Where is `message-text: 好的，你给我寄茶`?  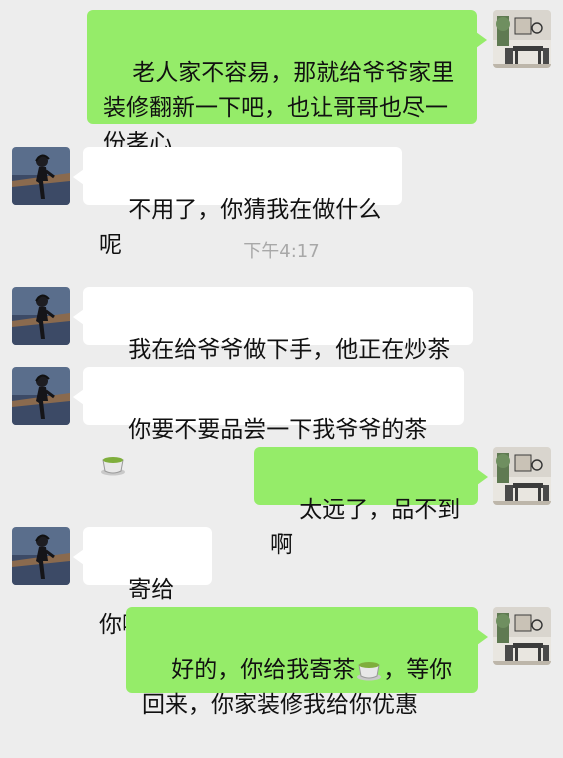 message-text: 好的，你给我寄茶 is located at coordinates (263, 670).